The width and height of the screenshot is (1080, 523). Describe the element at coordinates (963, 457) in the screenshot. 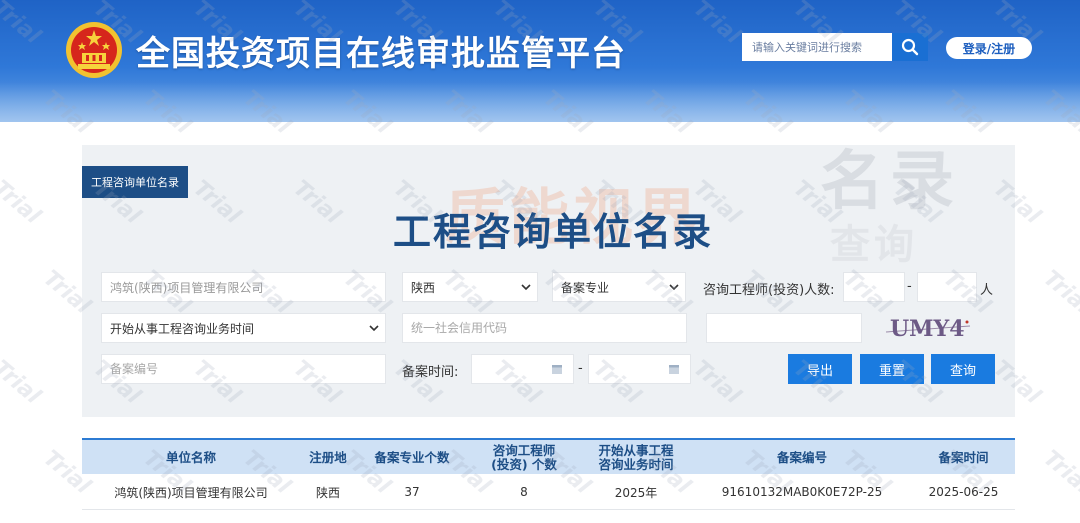

I see `column-header-record-time: 备案时间` at that location.